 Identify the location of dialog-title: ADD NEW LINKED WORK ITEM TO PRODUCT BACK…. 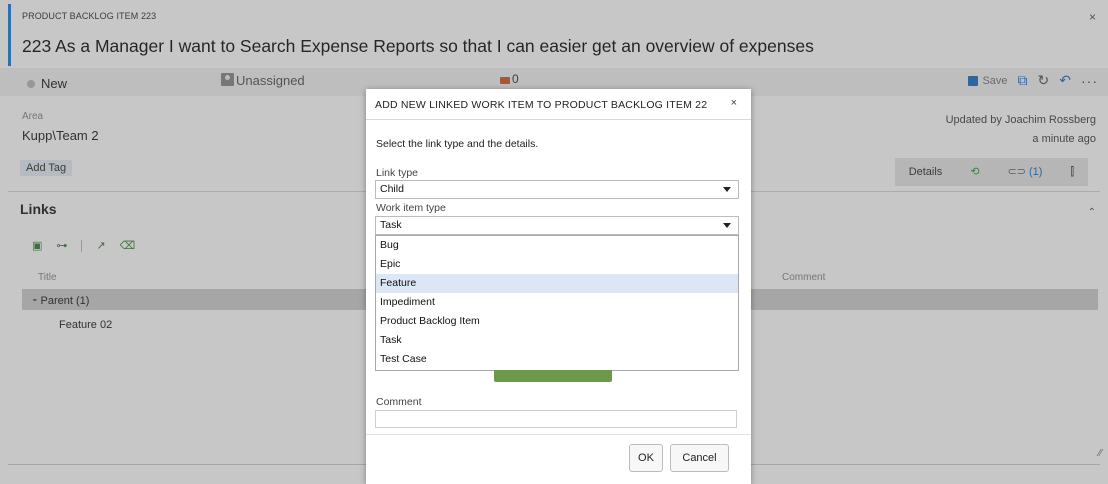
(541, 105).